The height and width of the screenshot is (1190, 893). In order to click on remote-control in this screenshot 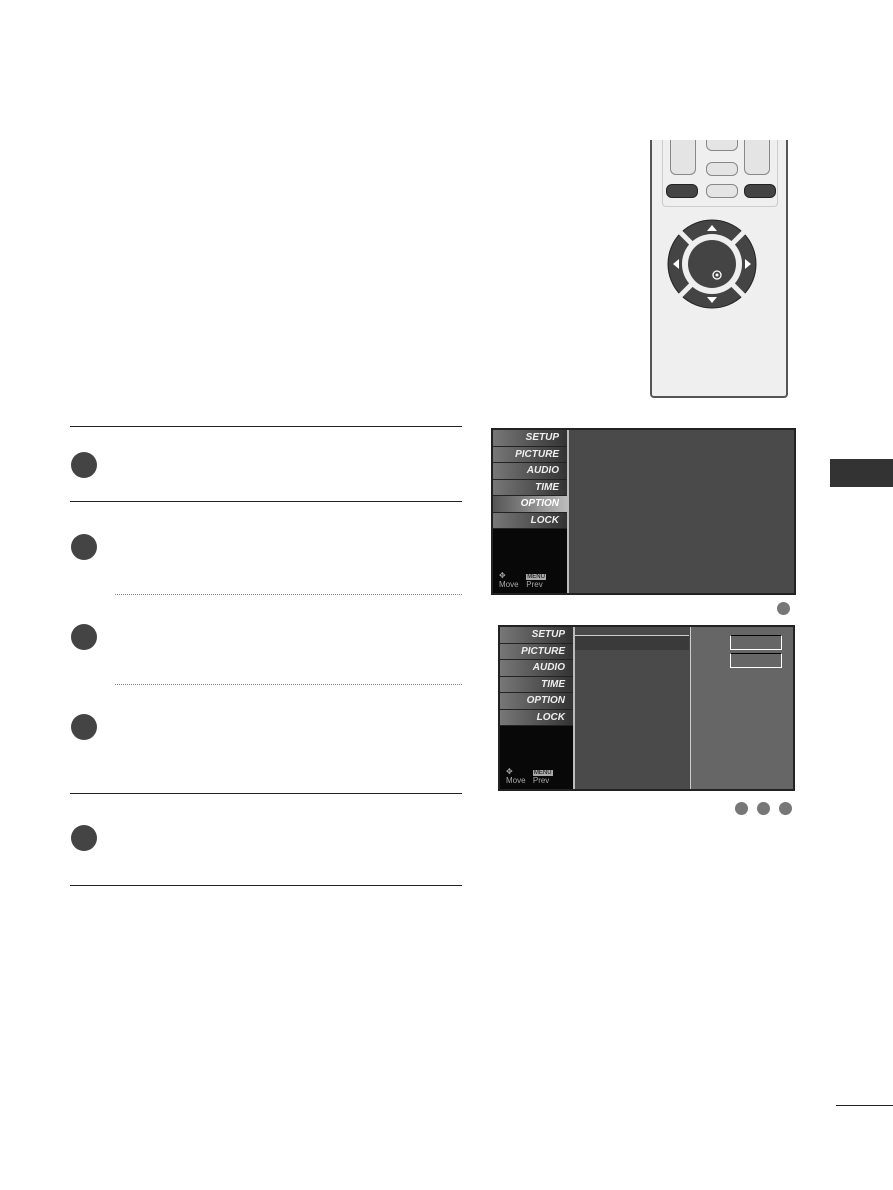, I will do `click(719, 269)`.